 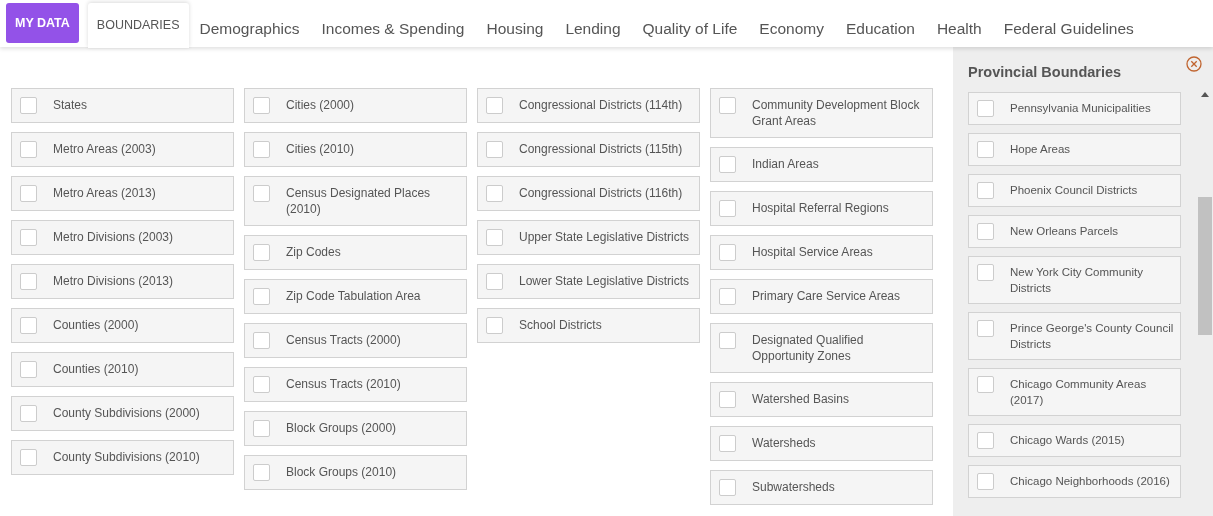 I want to click on checkbox-option: Indian Areas, so click(x=821, y=164).